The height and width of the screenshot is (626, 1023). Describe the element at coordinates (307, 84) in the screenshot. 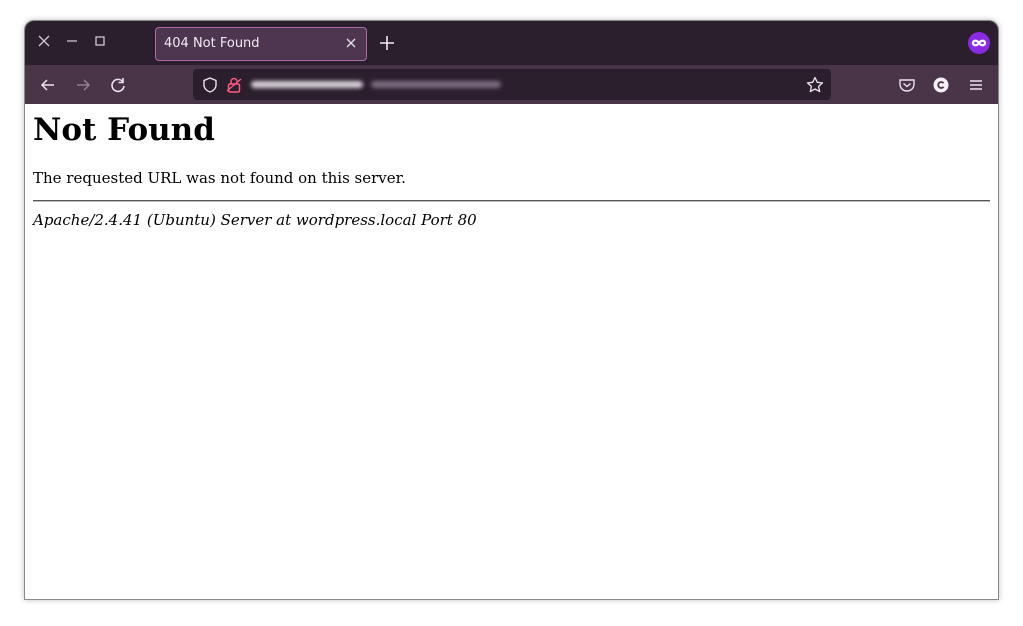

I see `url-host-blurred` at that location.